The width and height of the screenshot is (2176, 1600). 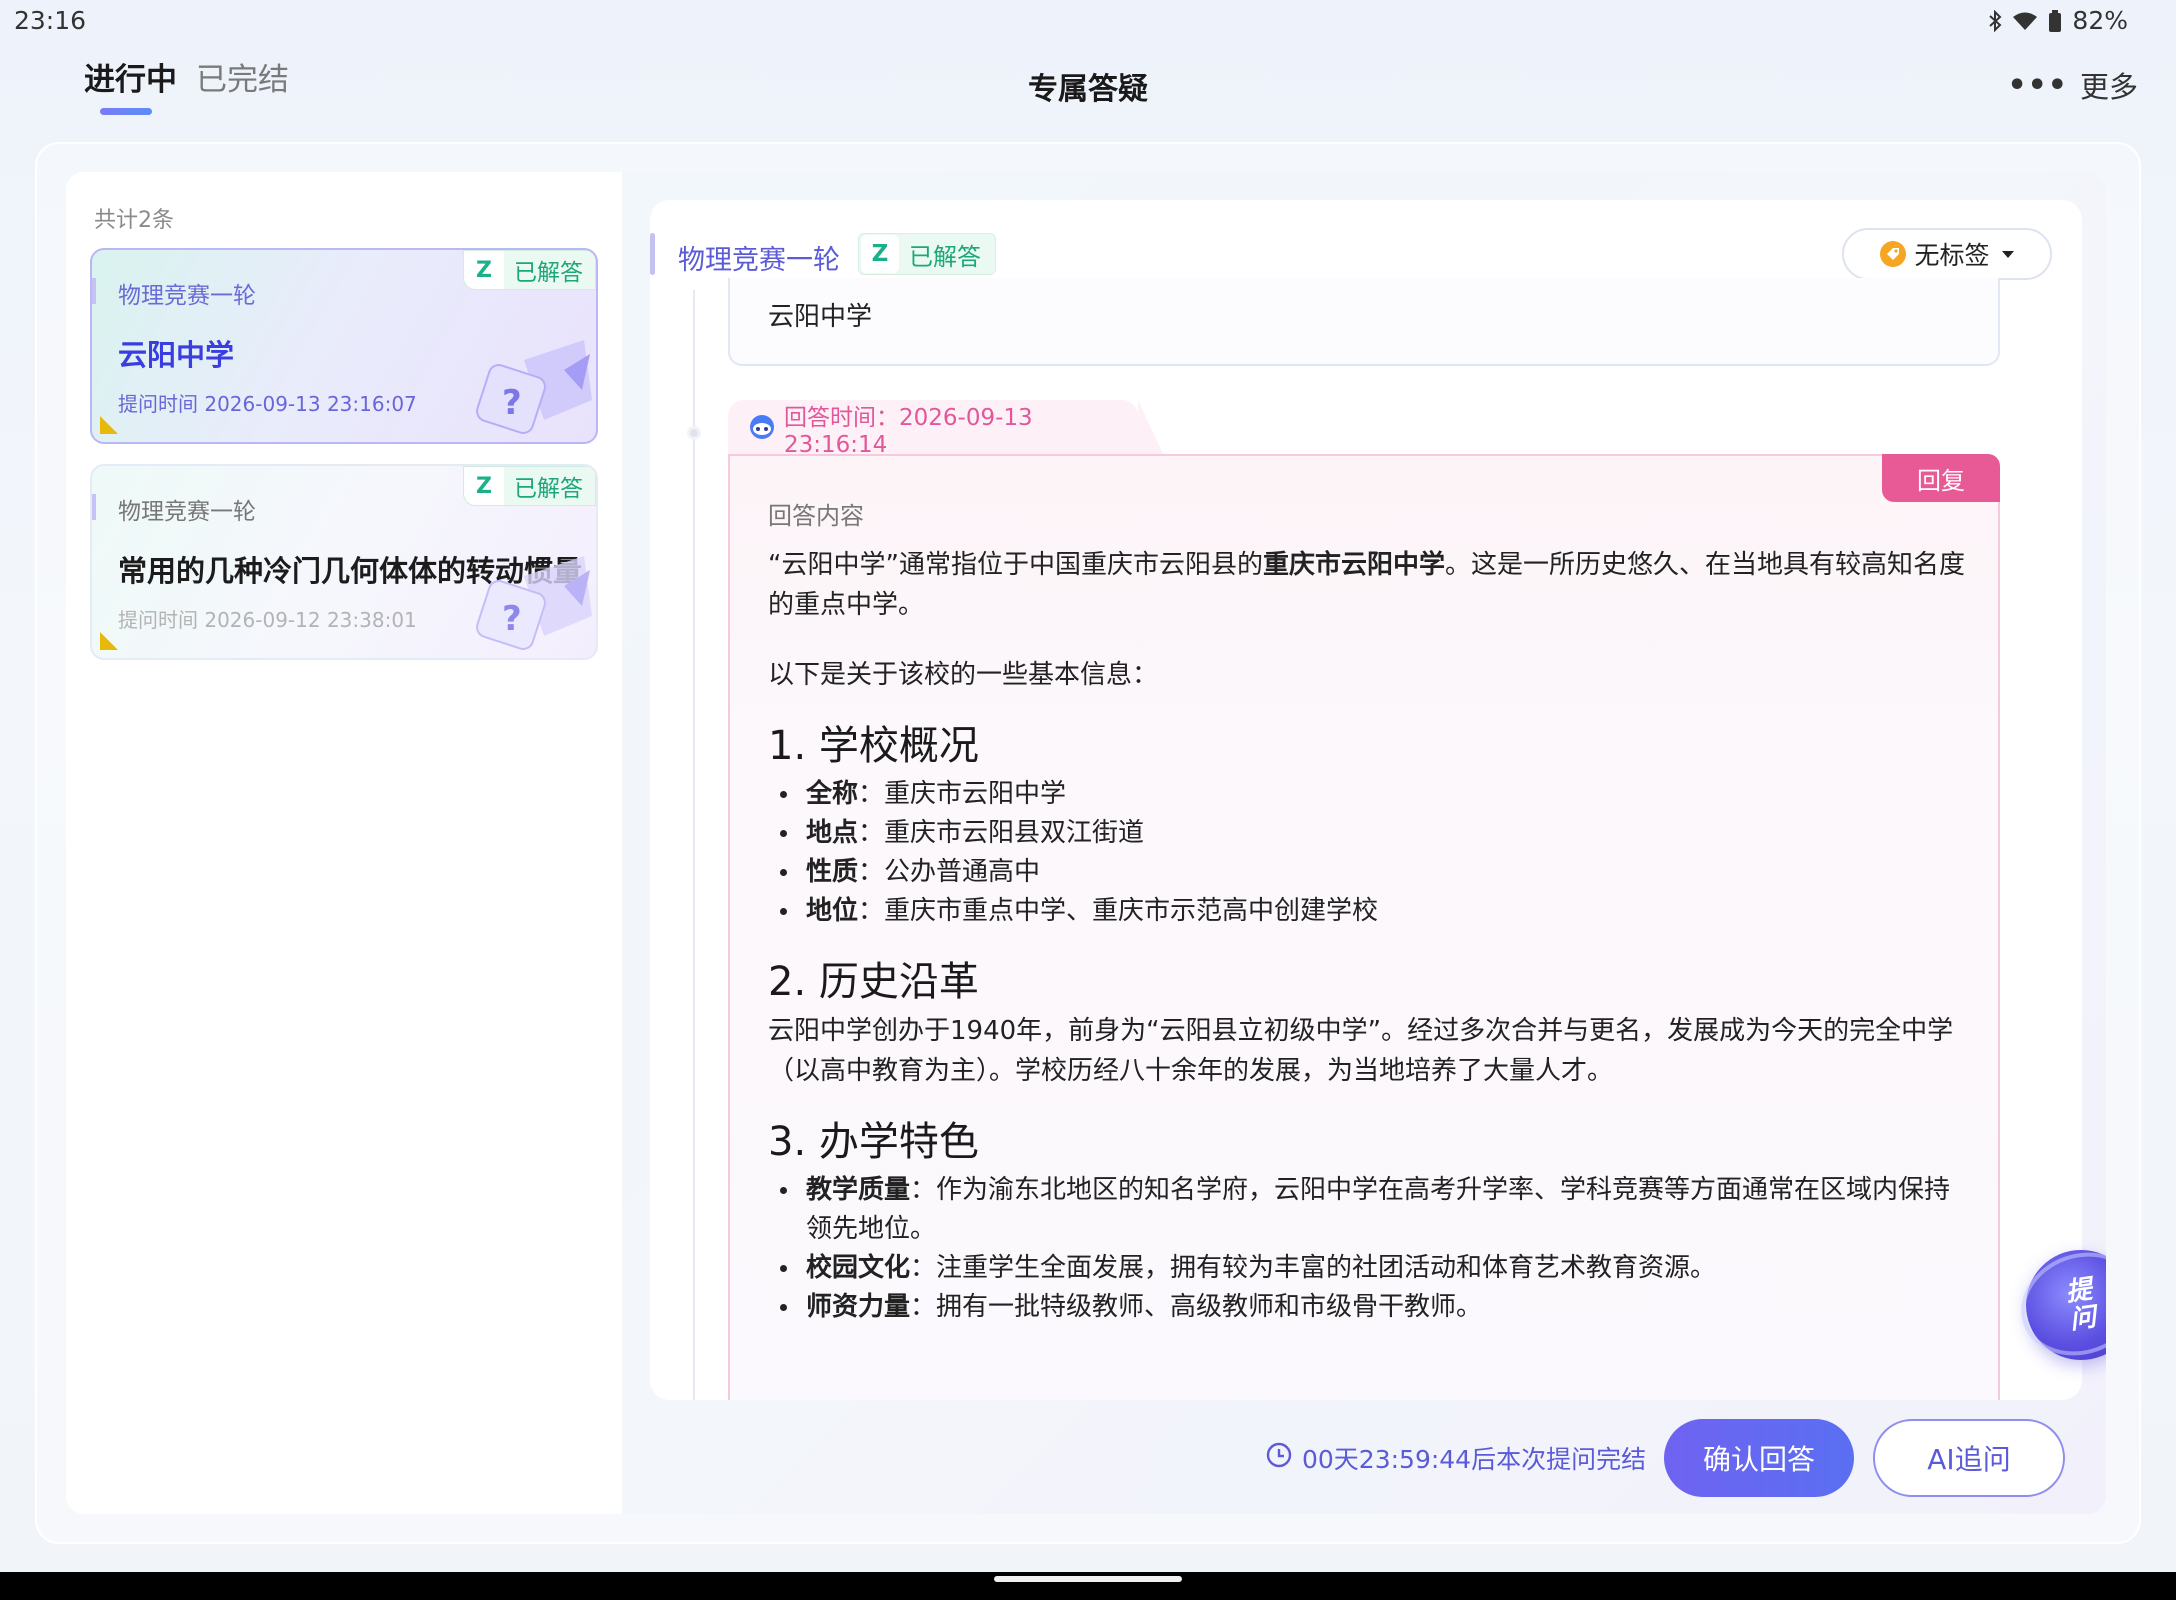 I want to click on timeline-dot, so click(x=694, y=433).